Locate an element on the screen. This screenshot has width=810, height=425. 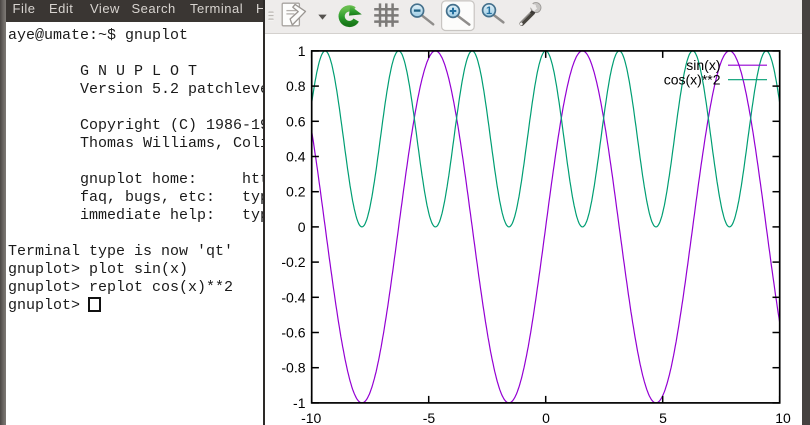
svg-text: -0.2 is located at coordinates (293, 262).